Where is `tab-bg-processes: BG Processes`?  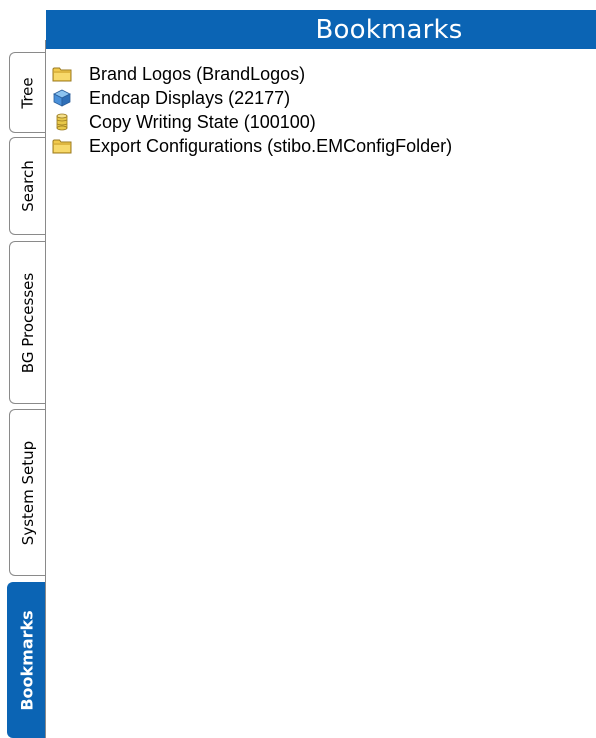
tab-bg-processes: BG Processes is located at coordinates (27, 322).